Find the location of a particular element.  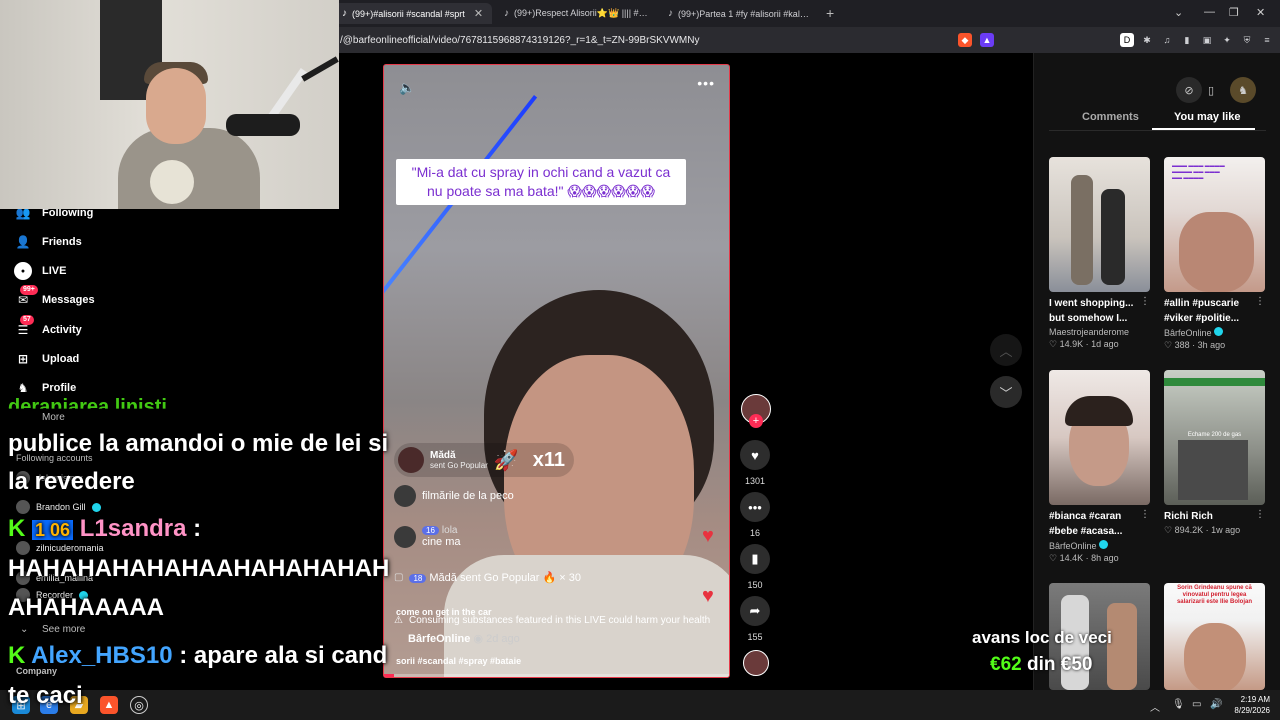

obs-icon: ◎ is located at coordinates (139, 705).